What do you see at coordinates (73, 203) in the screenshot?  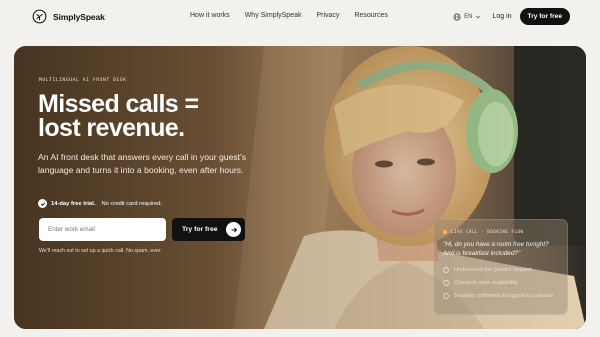 I see `trial-bold: 14-day free trial.` at bounding box center [73, 203].